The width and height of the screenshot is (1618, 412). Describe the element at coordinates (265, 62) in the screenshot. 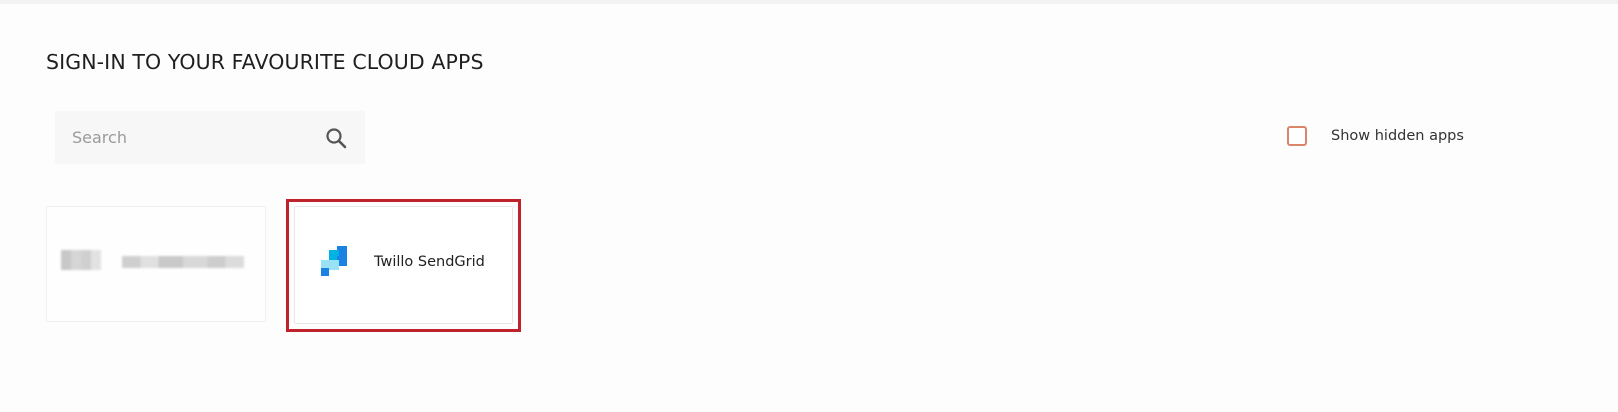

I see `page-title: SIGN-IN TO YOUR FAVOURITE CLOUD APPS` at that location.